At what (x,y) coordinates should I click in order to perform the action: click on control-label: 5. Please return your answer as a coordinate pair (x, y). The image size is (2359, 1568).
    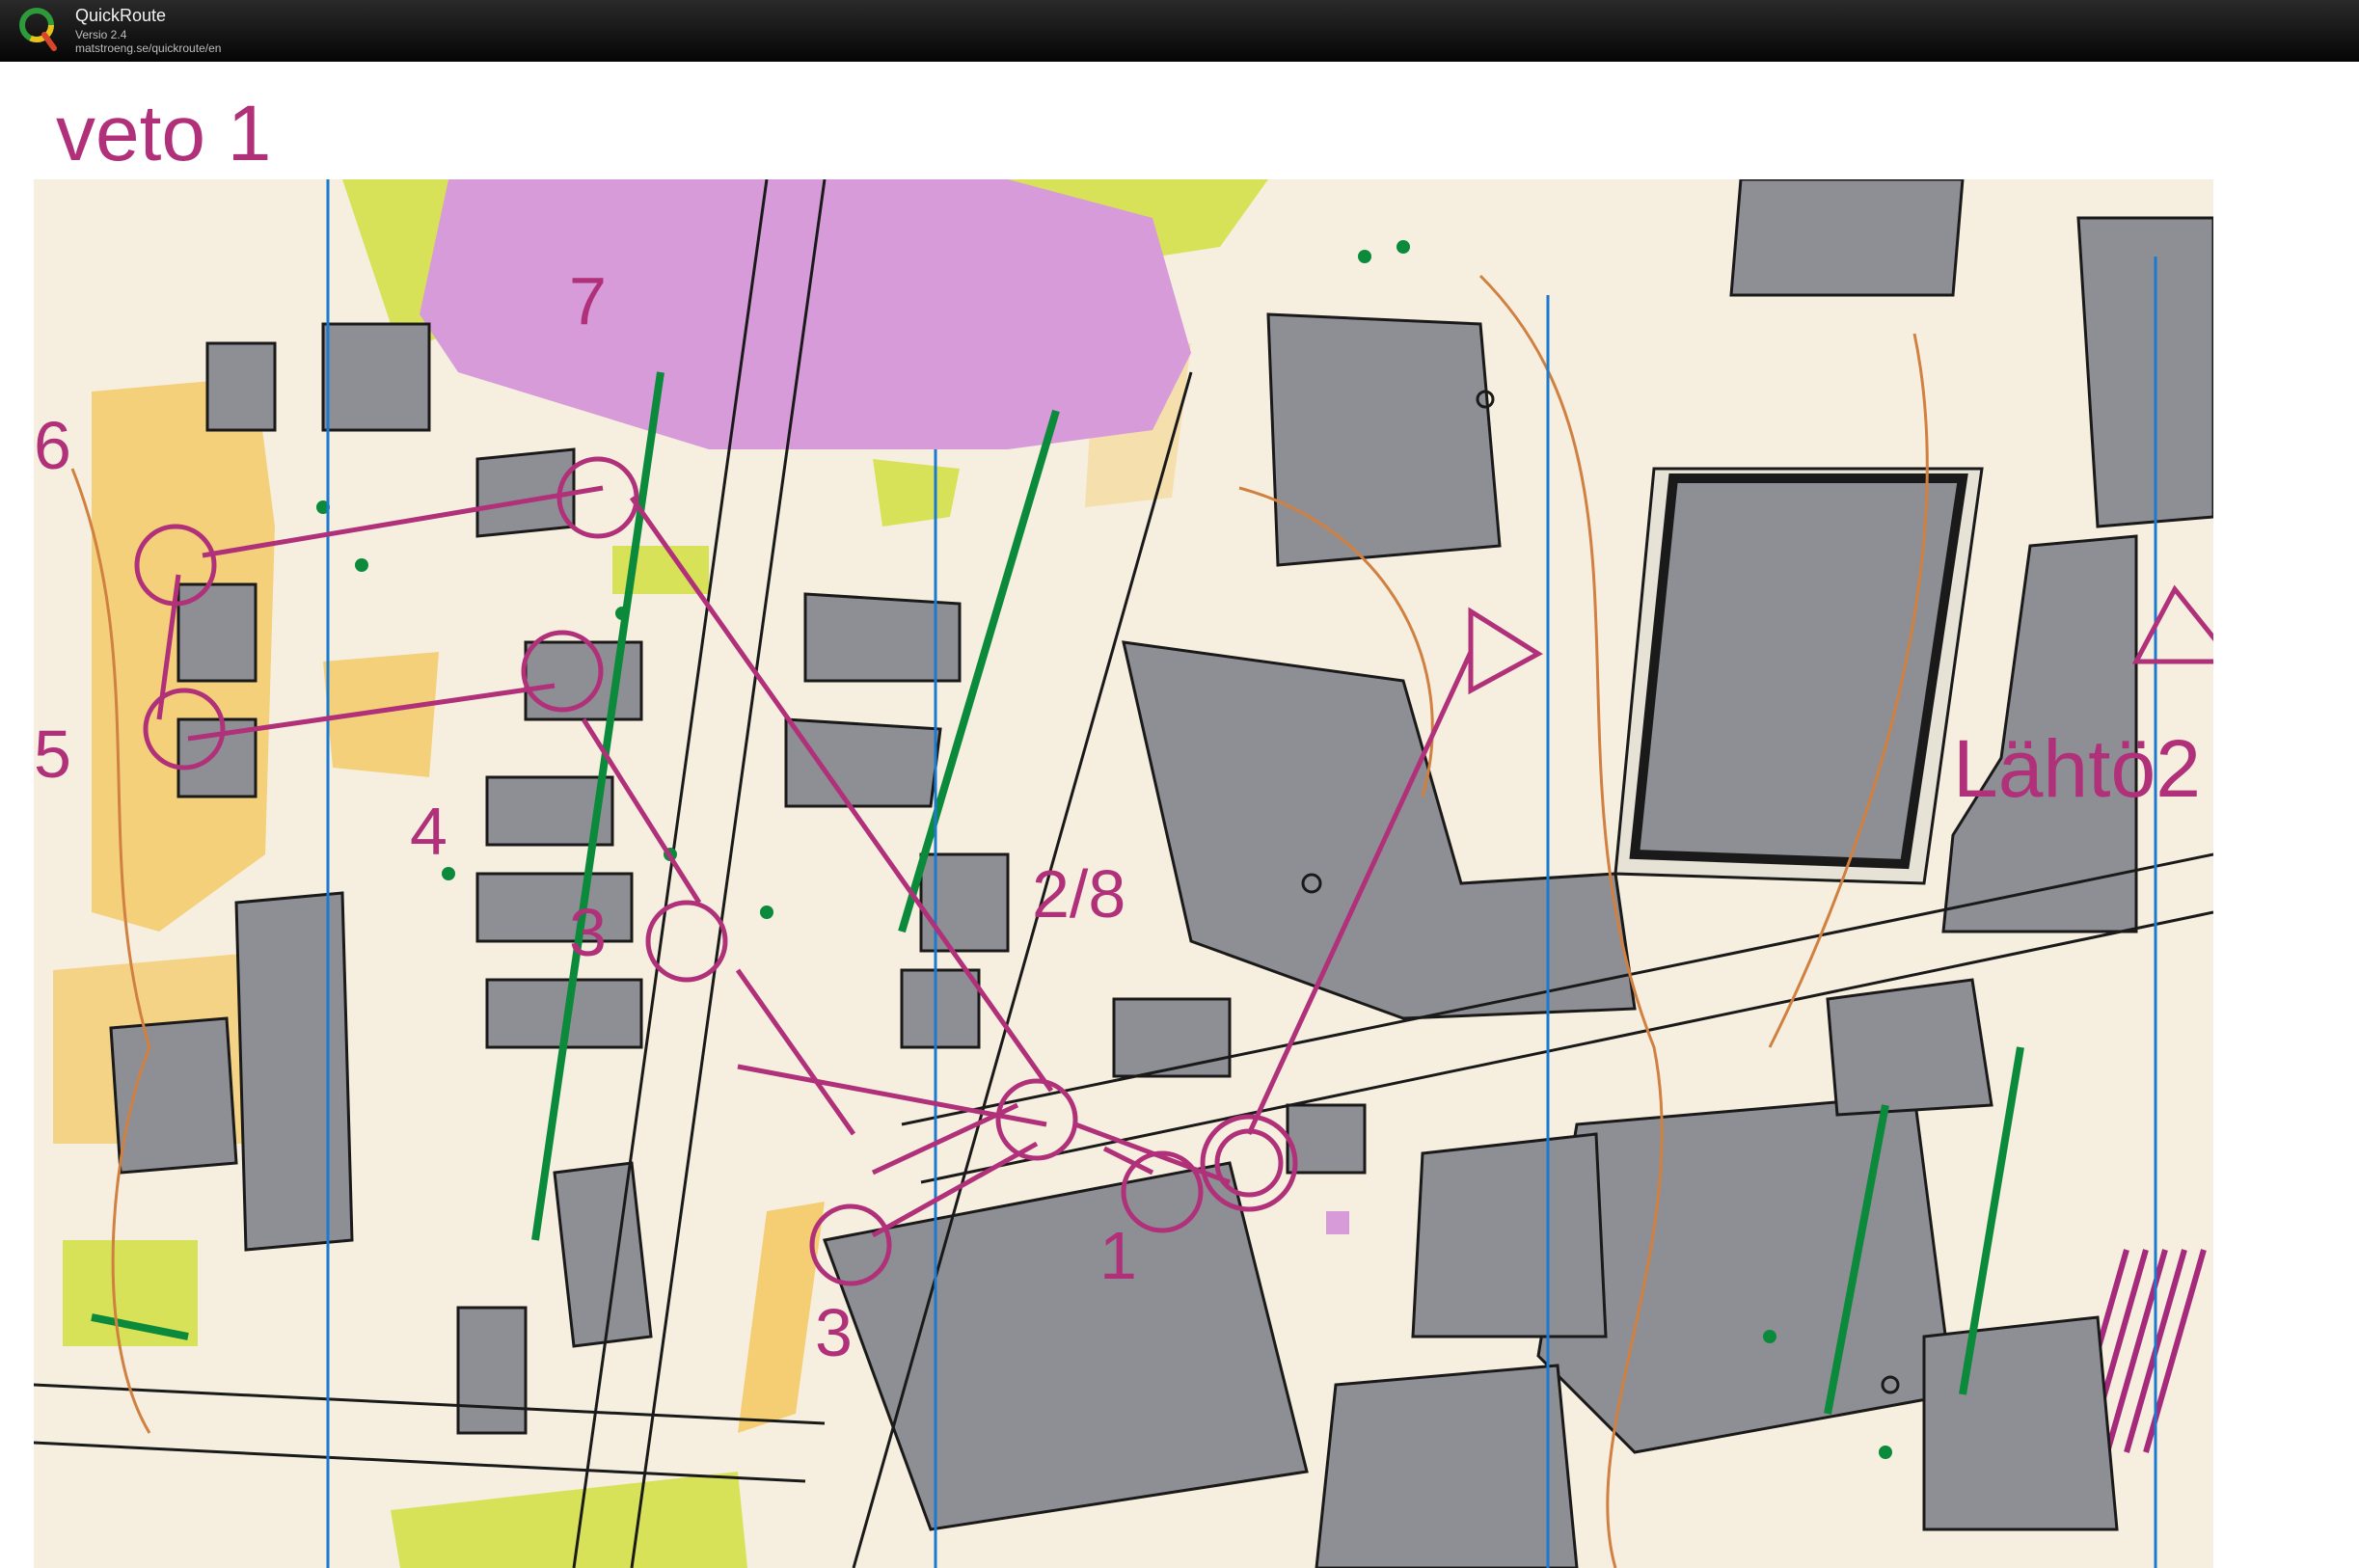
    Looking at the image, I should click on (52, 754).